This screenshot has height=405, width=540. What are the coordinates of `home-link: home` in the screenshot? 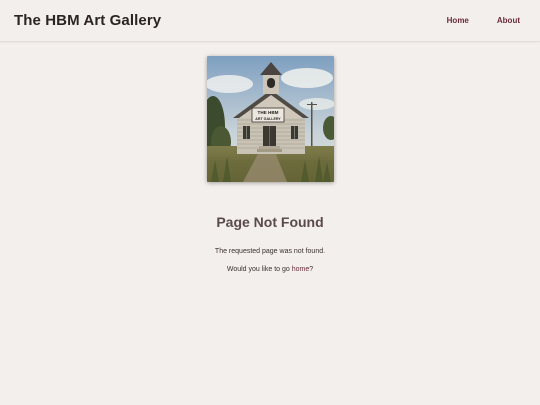 It's located at (301, 269).